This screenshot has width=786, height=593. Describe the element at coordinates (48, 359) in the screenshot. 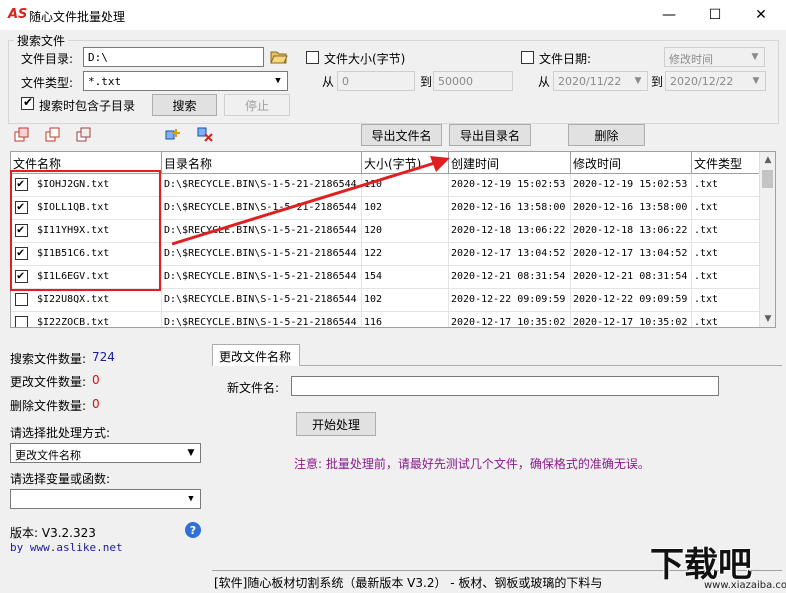

I see `found-count-label: 搜索文件数量:` at that location.